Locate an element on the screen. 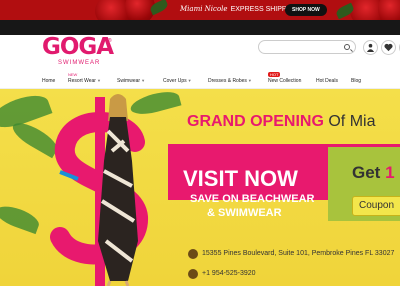 Image resolution: width=400 pixels, height=286 pixels. nav-label: Dresses & Robes is located at coordinates (227, 81).